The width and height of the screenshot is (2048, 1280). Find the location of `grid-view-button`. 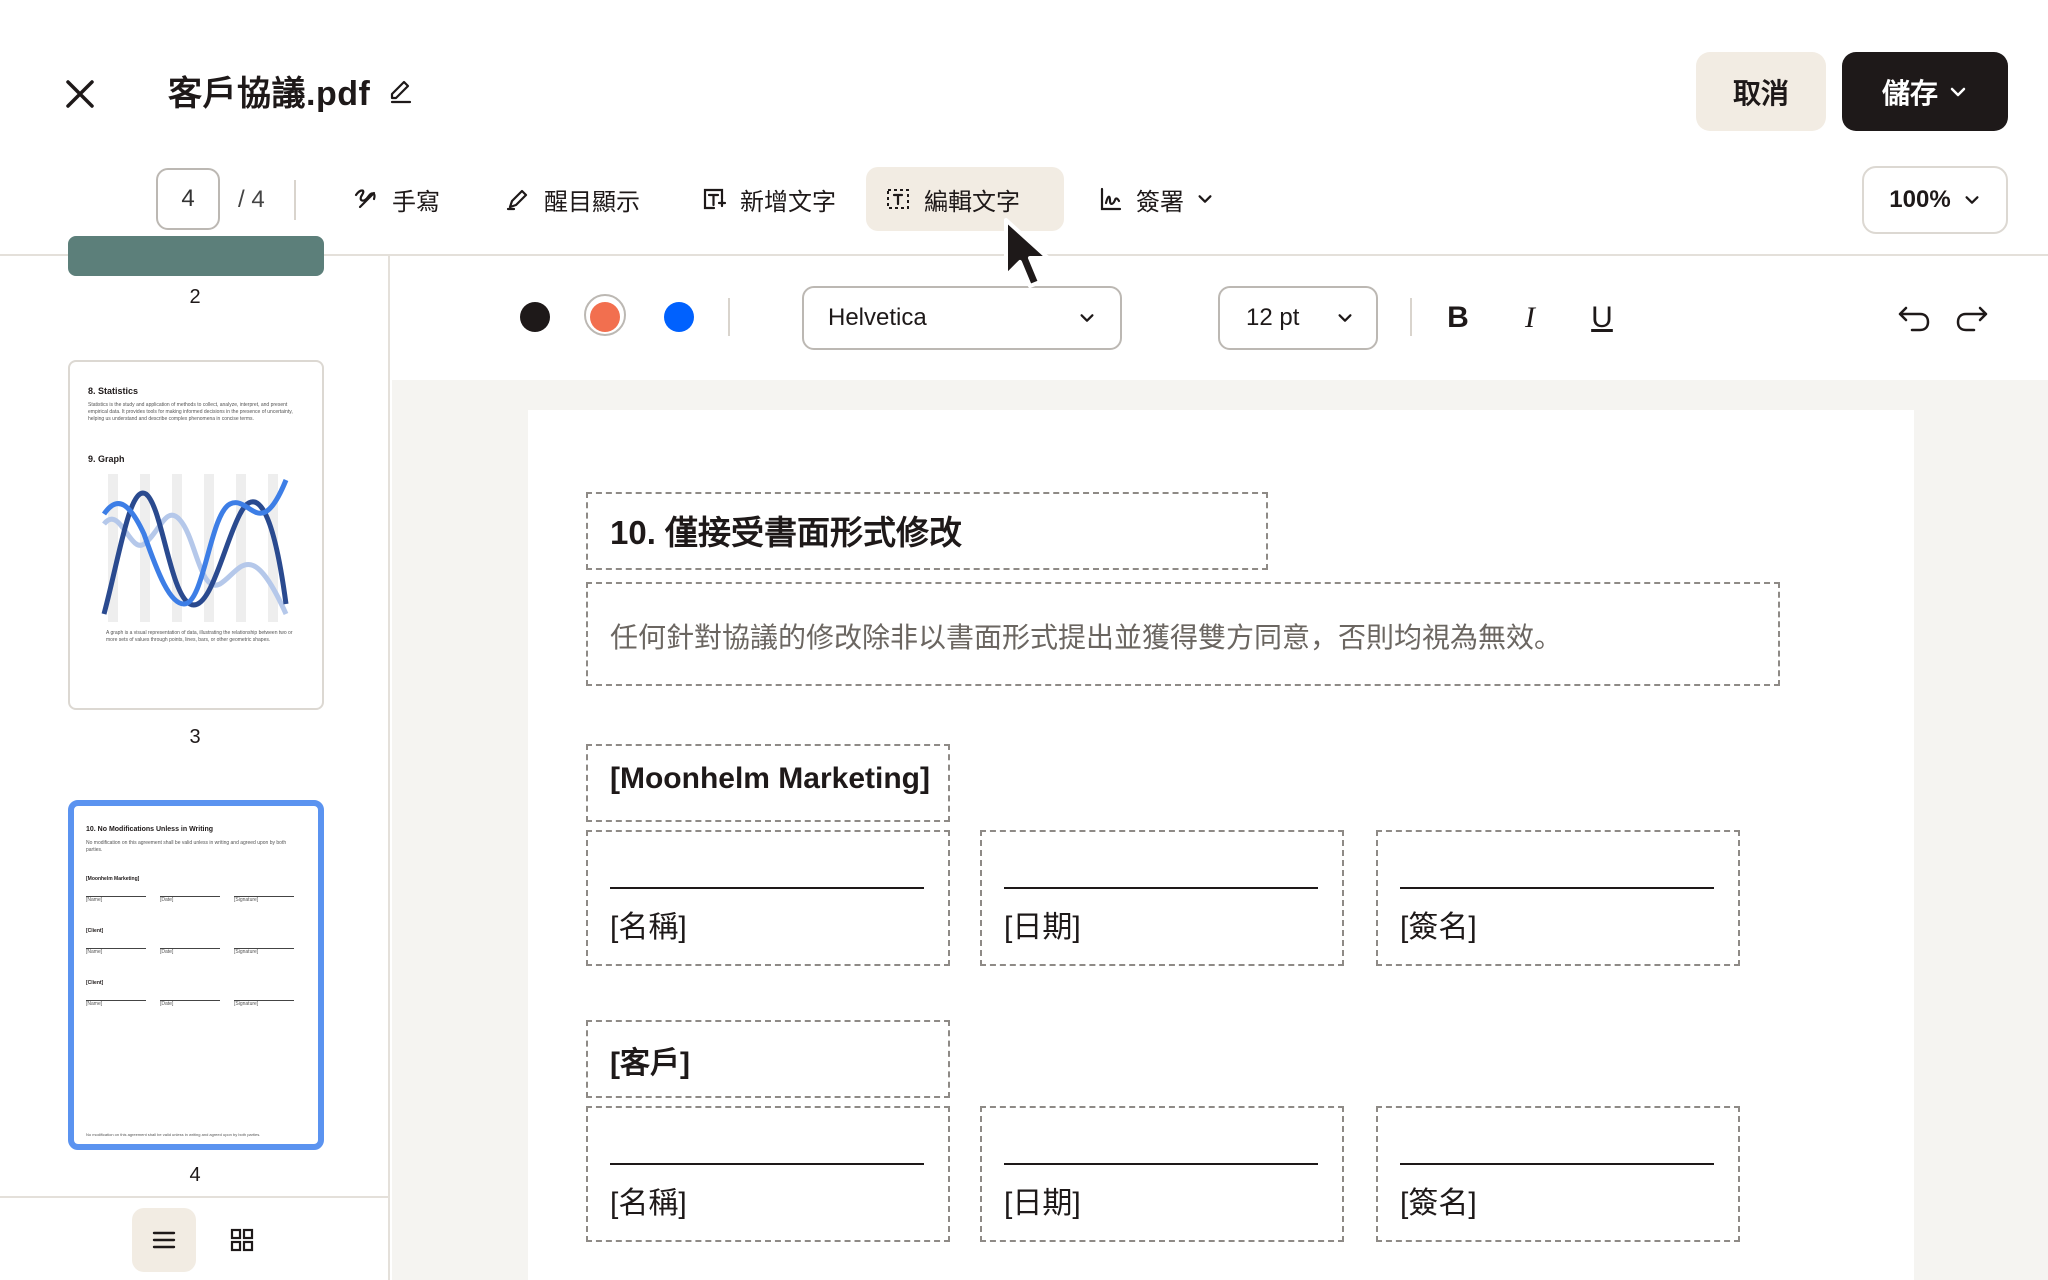

grid-view-button is located at coordinates (242, 1240).